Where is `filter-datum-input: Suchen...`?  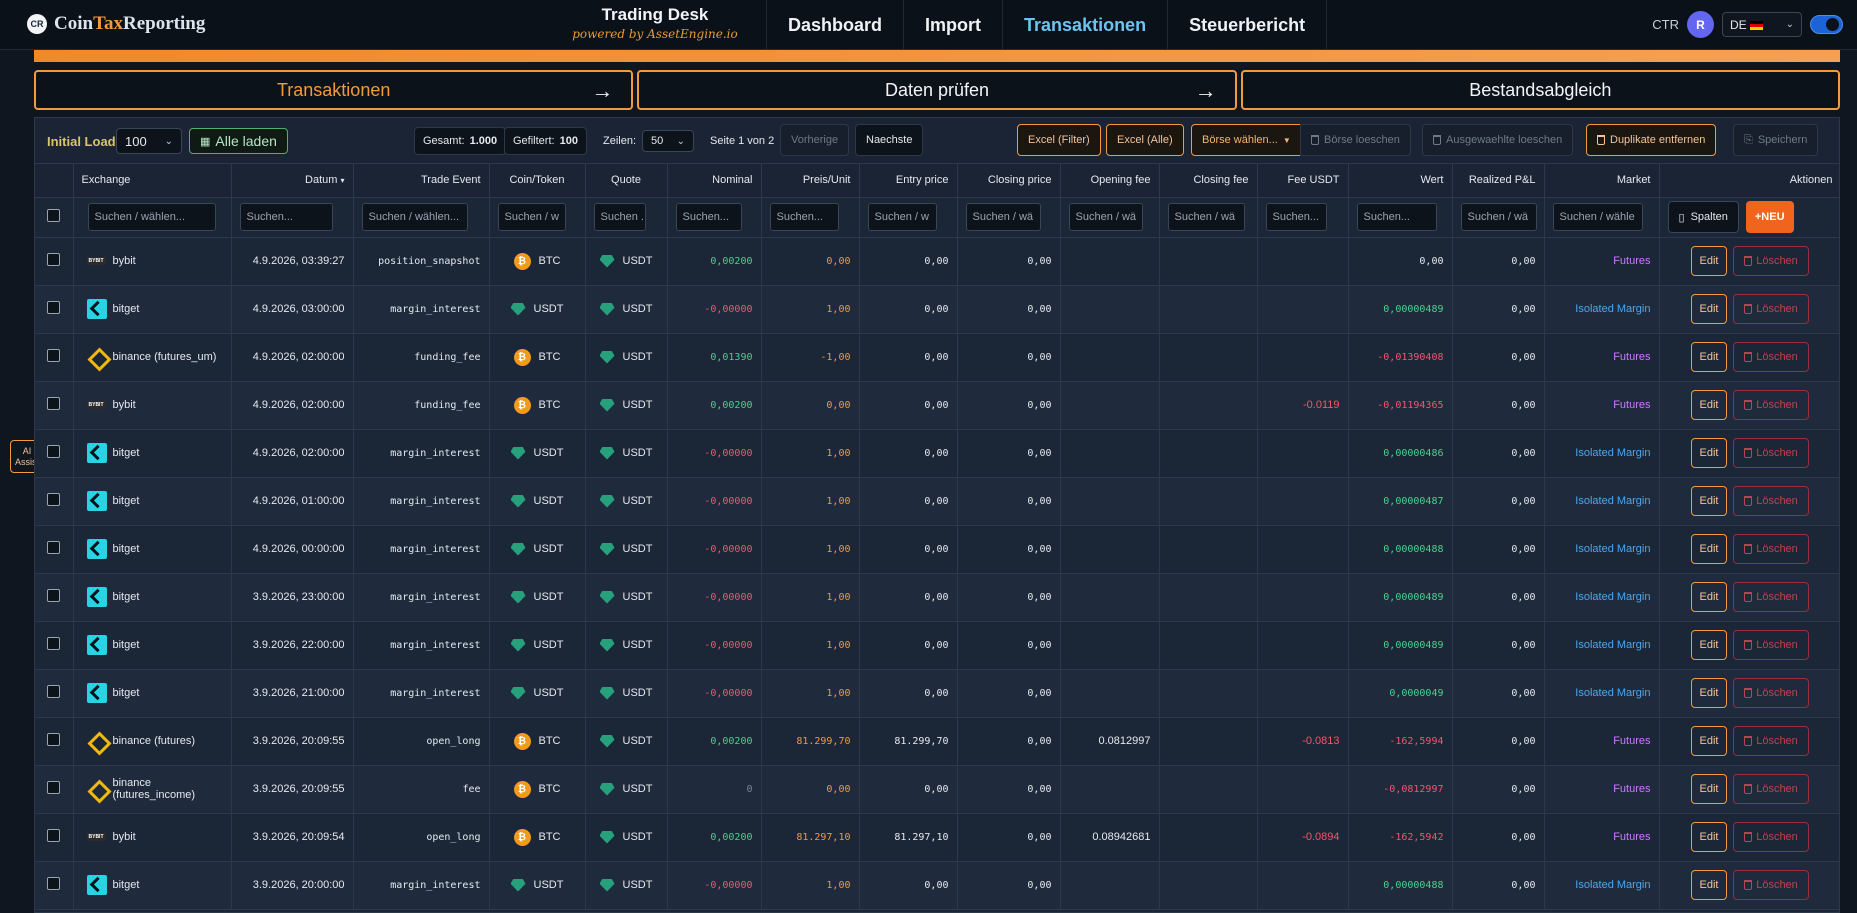 filter-datum-input: Suchen... is located at coordinates (286, 217).